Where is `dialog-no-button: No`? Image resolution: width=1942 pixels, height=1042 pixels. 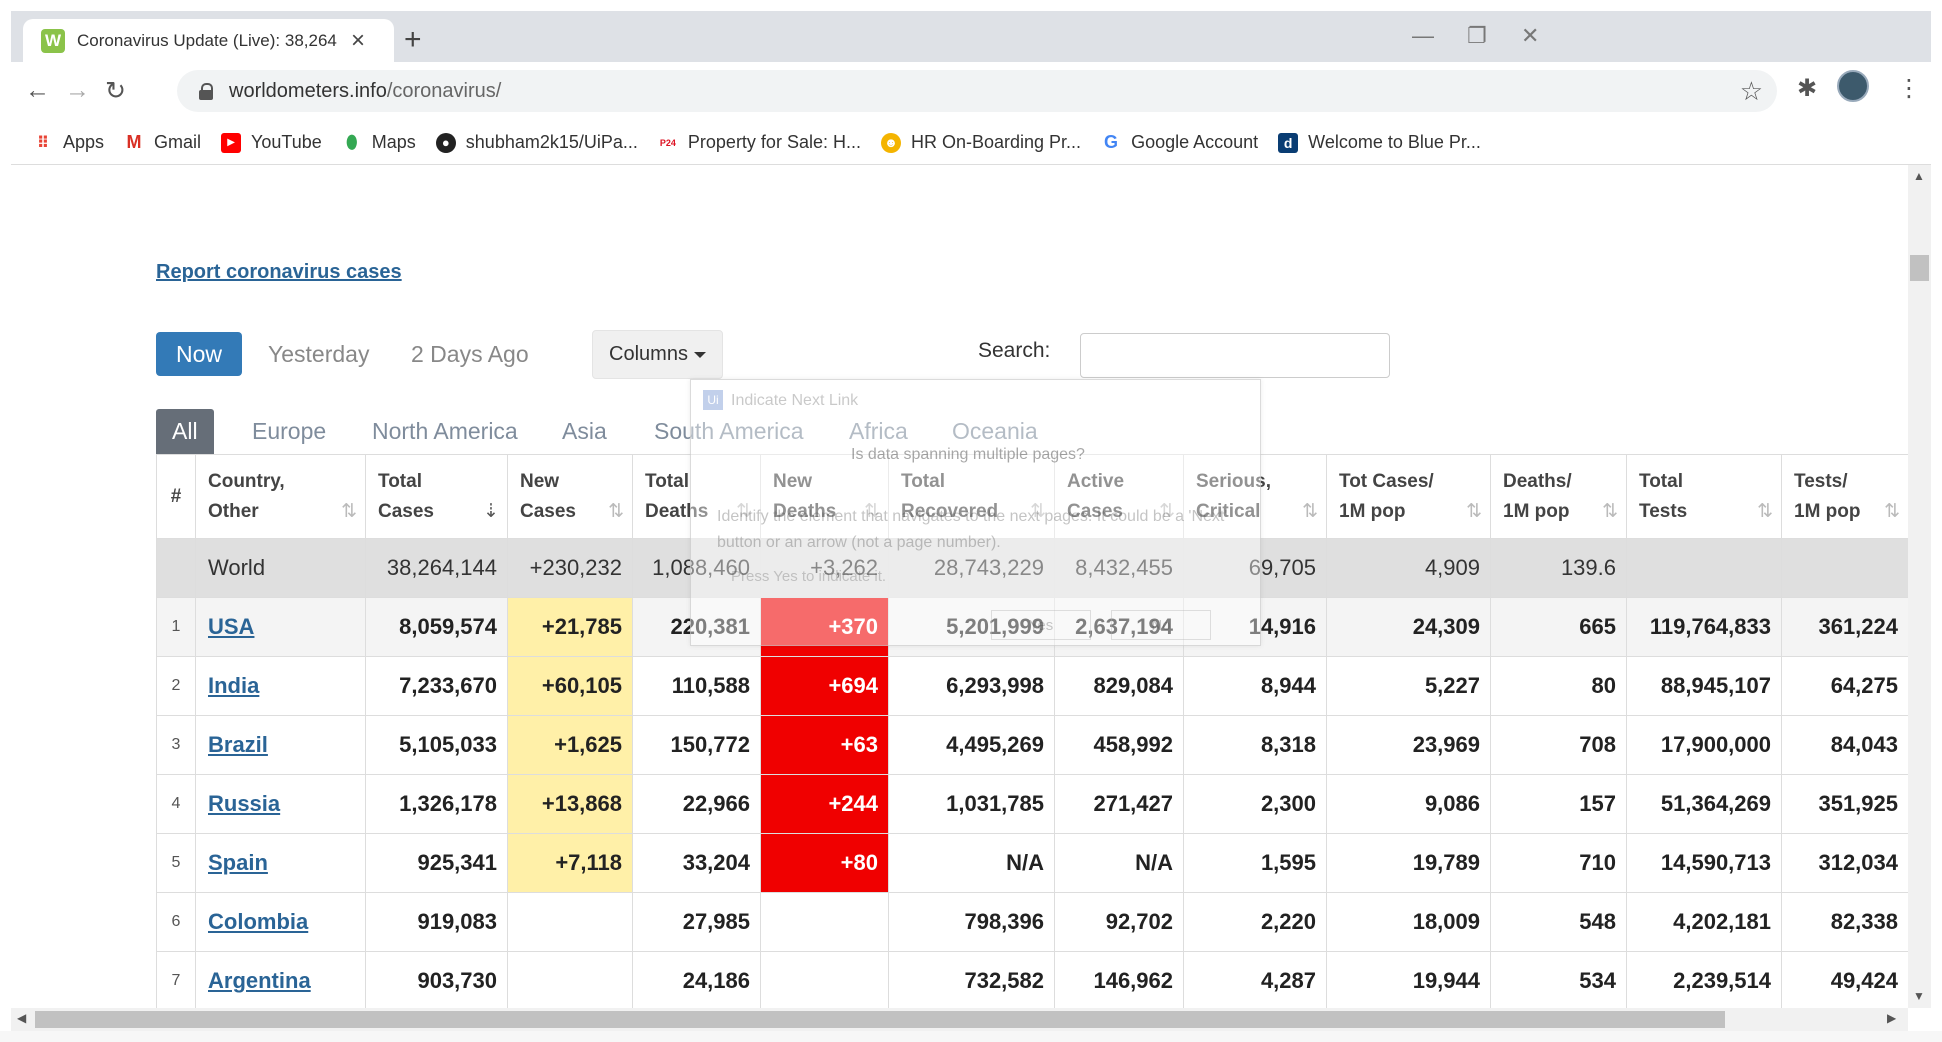
dialog-no-button: No is located at coordinates (1161, 625).